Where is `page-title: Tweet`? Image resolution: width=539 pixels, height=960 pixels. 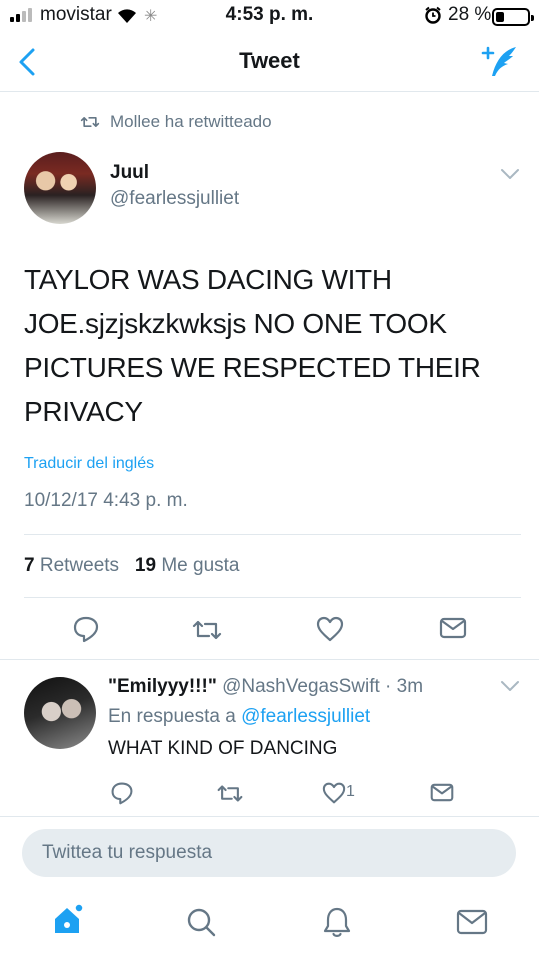
page-title: Tweet is located at coordinates (269, 60).